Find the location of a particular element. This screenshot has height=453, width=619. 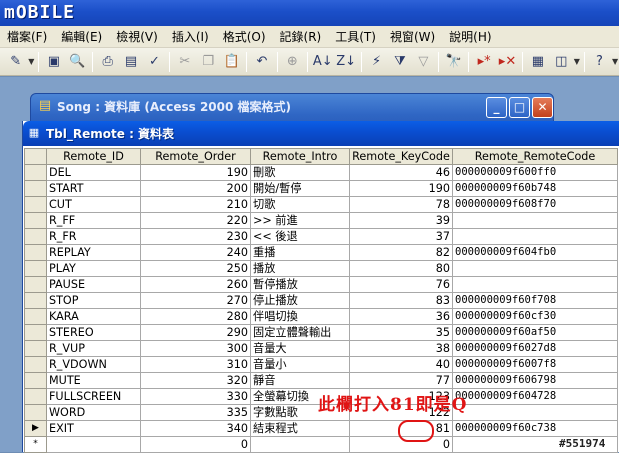

new-record-row: * 0 0 is located at coordinates (321, 444).